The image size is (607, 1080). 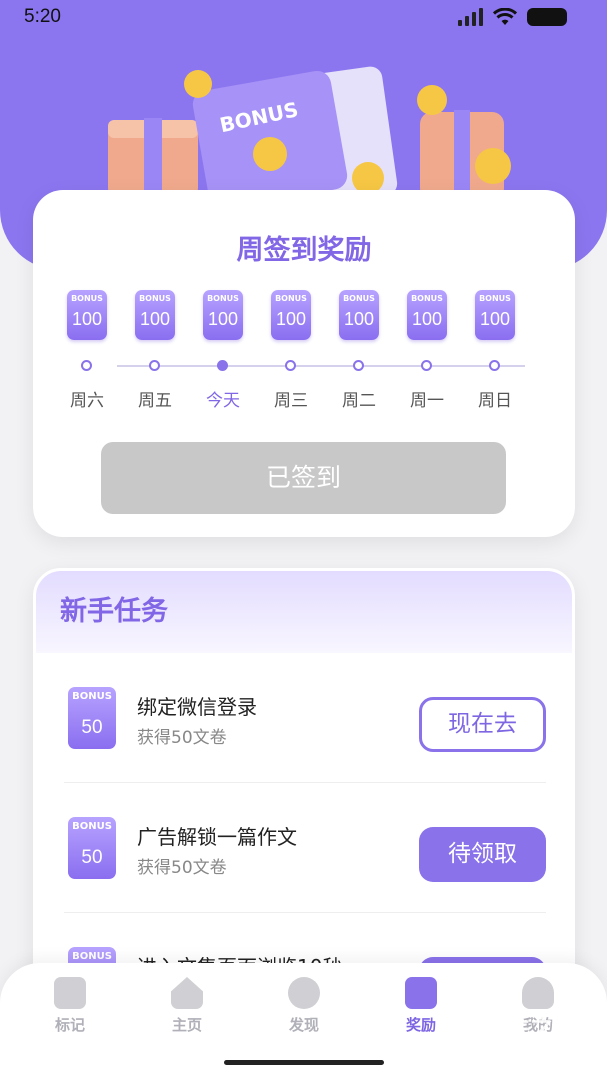 What do you see at coordinates (309, 133) in the screenshot?
I see `bonus-hero-illustration: BONUS` at bounding box center [309, 133].